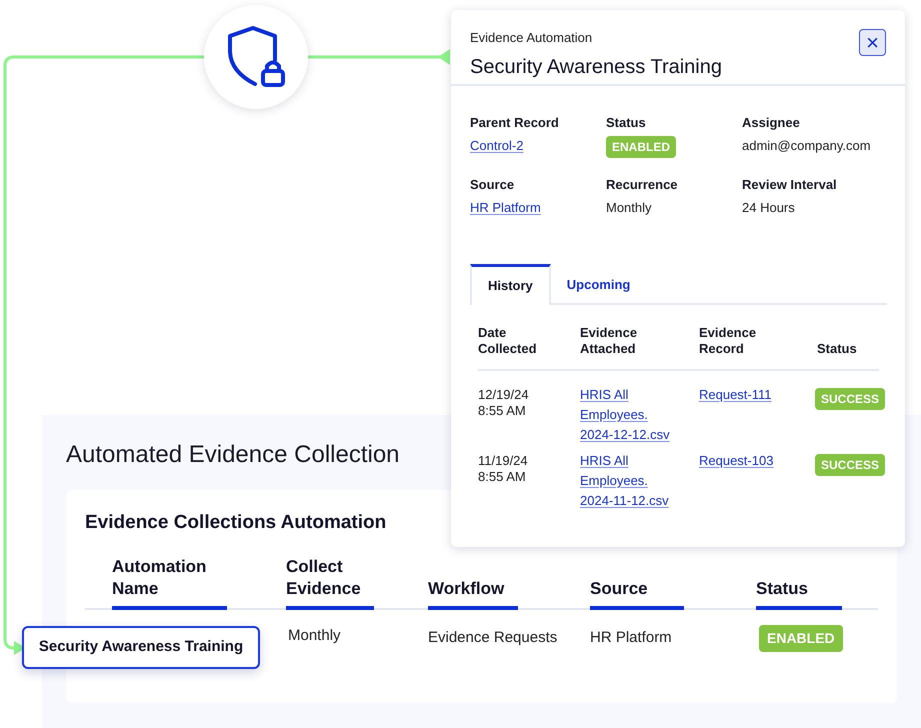 The height and width of the screenshot is (728, 921). I want to click on close-button: ×, so click(872, 42).